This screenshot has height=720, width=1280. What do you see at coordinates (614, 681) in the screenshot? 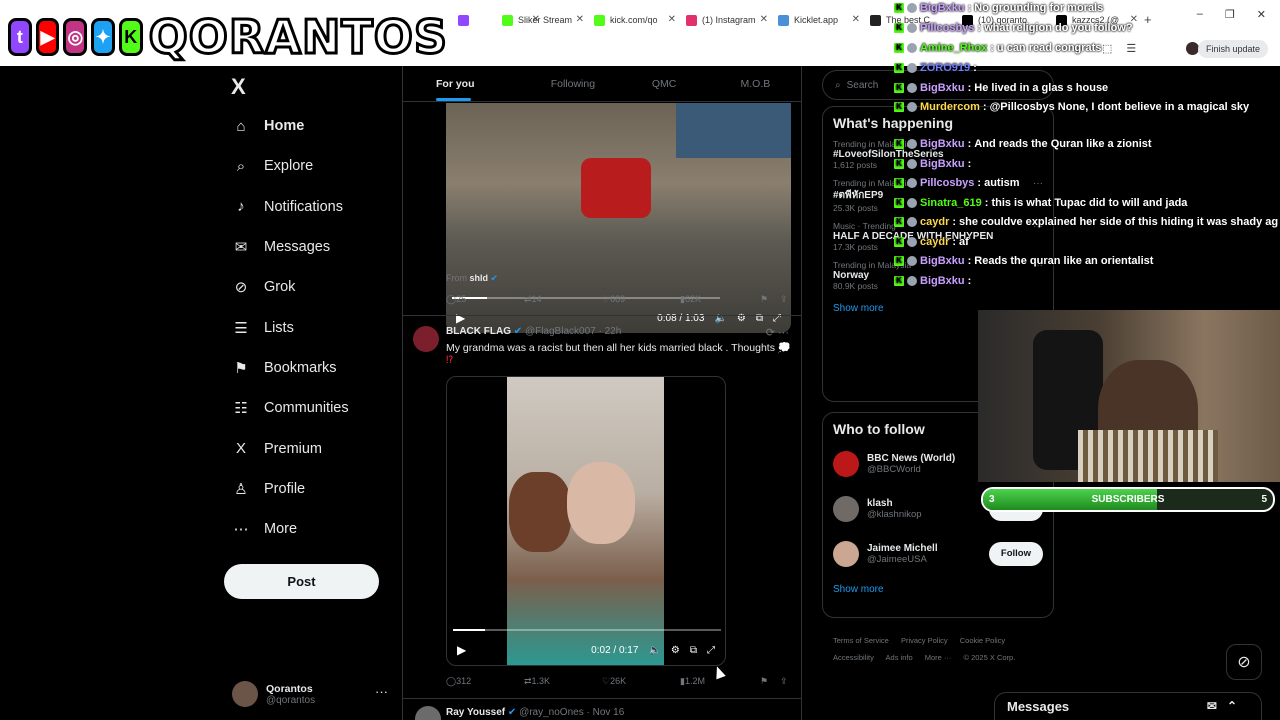
I see `like-button: ♡ 26K` at bounding box center [614, 681].